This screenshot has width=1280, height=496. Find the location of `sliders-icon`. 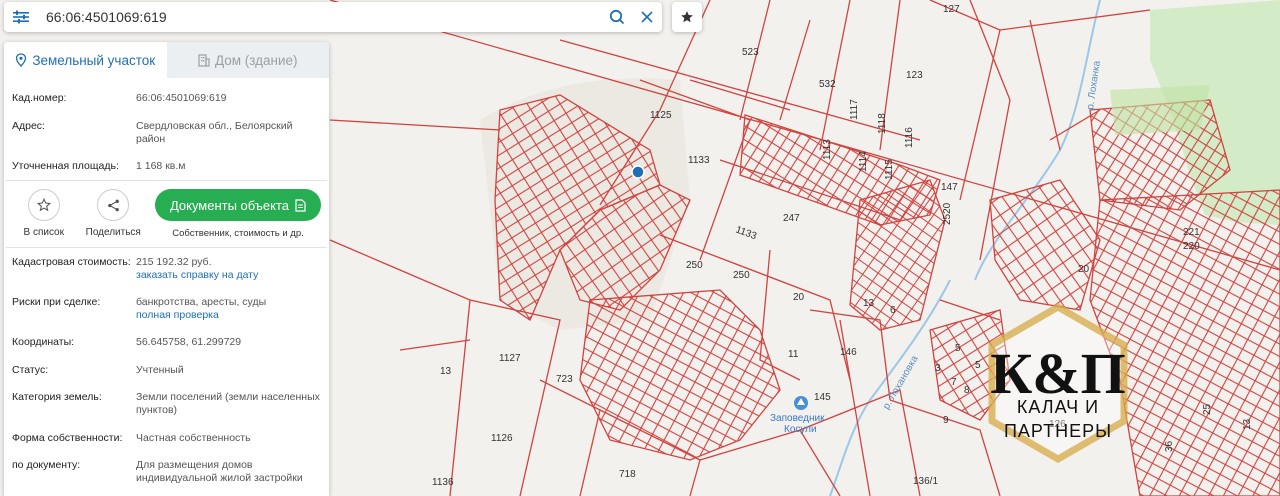

sliders-icon is located at coordinates (21, 17).